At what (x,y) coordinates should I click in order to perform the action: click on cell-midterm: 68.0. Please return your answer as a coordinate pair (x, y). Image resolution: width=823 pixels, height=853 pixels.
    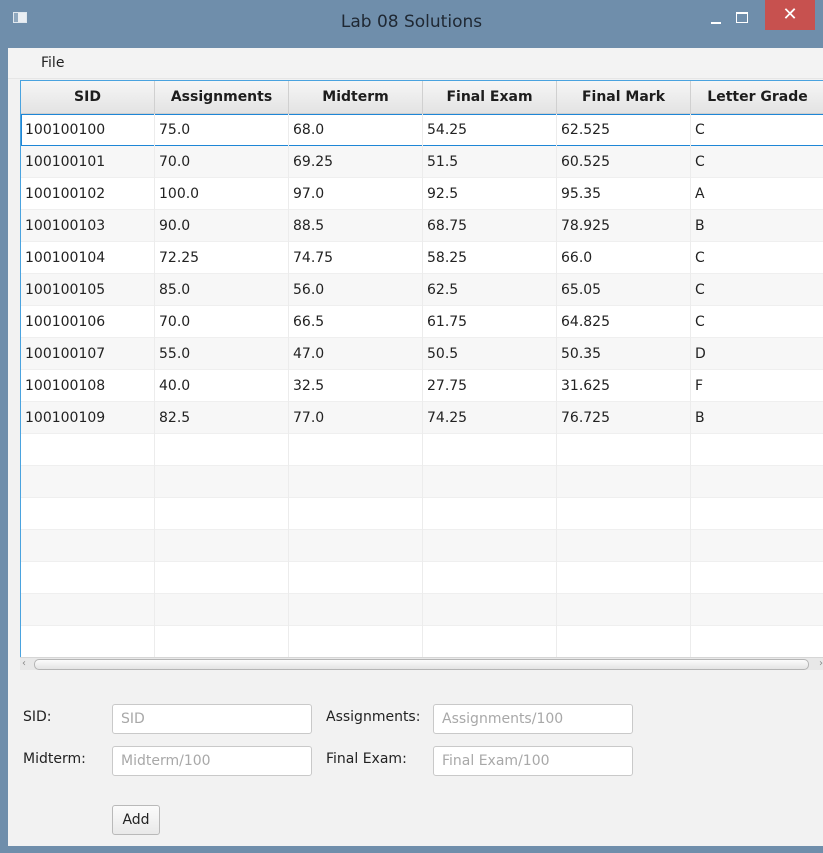
    Looking at the image, I should click on (356, 130).